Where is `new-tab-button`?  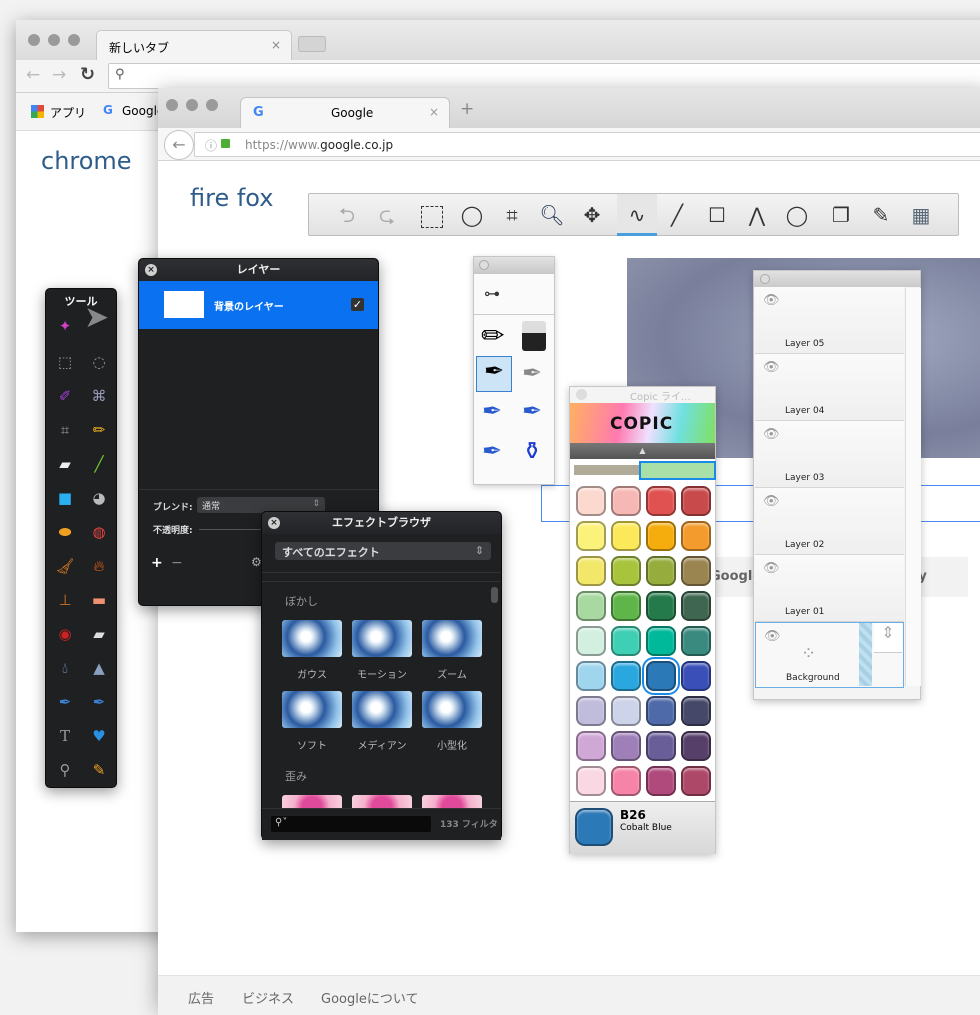
new-tab-button is located at coordinates (312, 44).